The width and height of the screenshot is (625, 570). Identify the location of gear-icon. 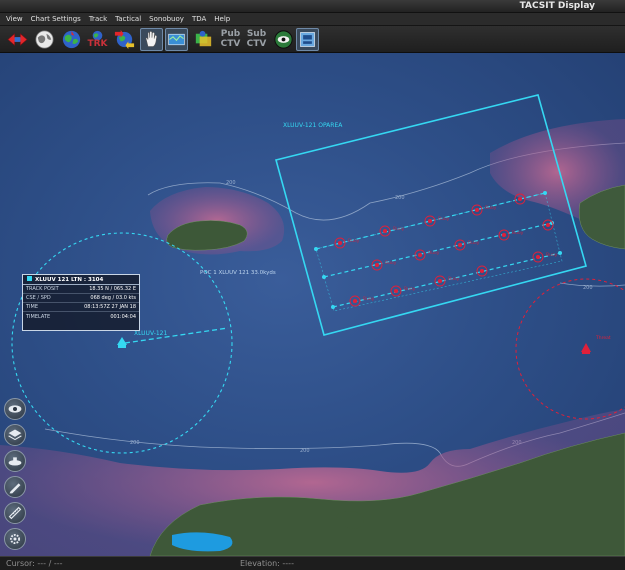
(15, 539).